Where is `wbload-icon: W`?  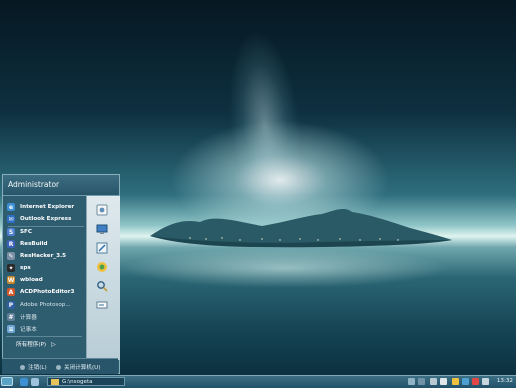 wbload-icon: W is located at coordinates (11, 280).